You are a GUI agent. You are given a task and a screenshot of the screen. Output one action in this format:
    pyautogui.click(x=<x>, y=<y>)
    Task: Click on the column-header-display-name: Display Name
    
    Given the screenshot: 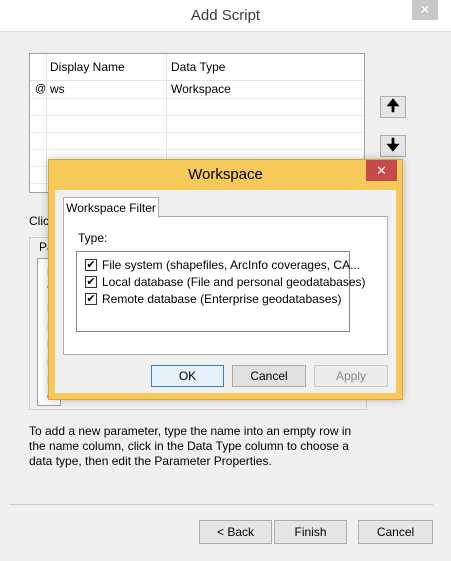 What is the action you would take?
    pyautogui.click(x=87, y=67)
    